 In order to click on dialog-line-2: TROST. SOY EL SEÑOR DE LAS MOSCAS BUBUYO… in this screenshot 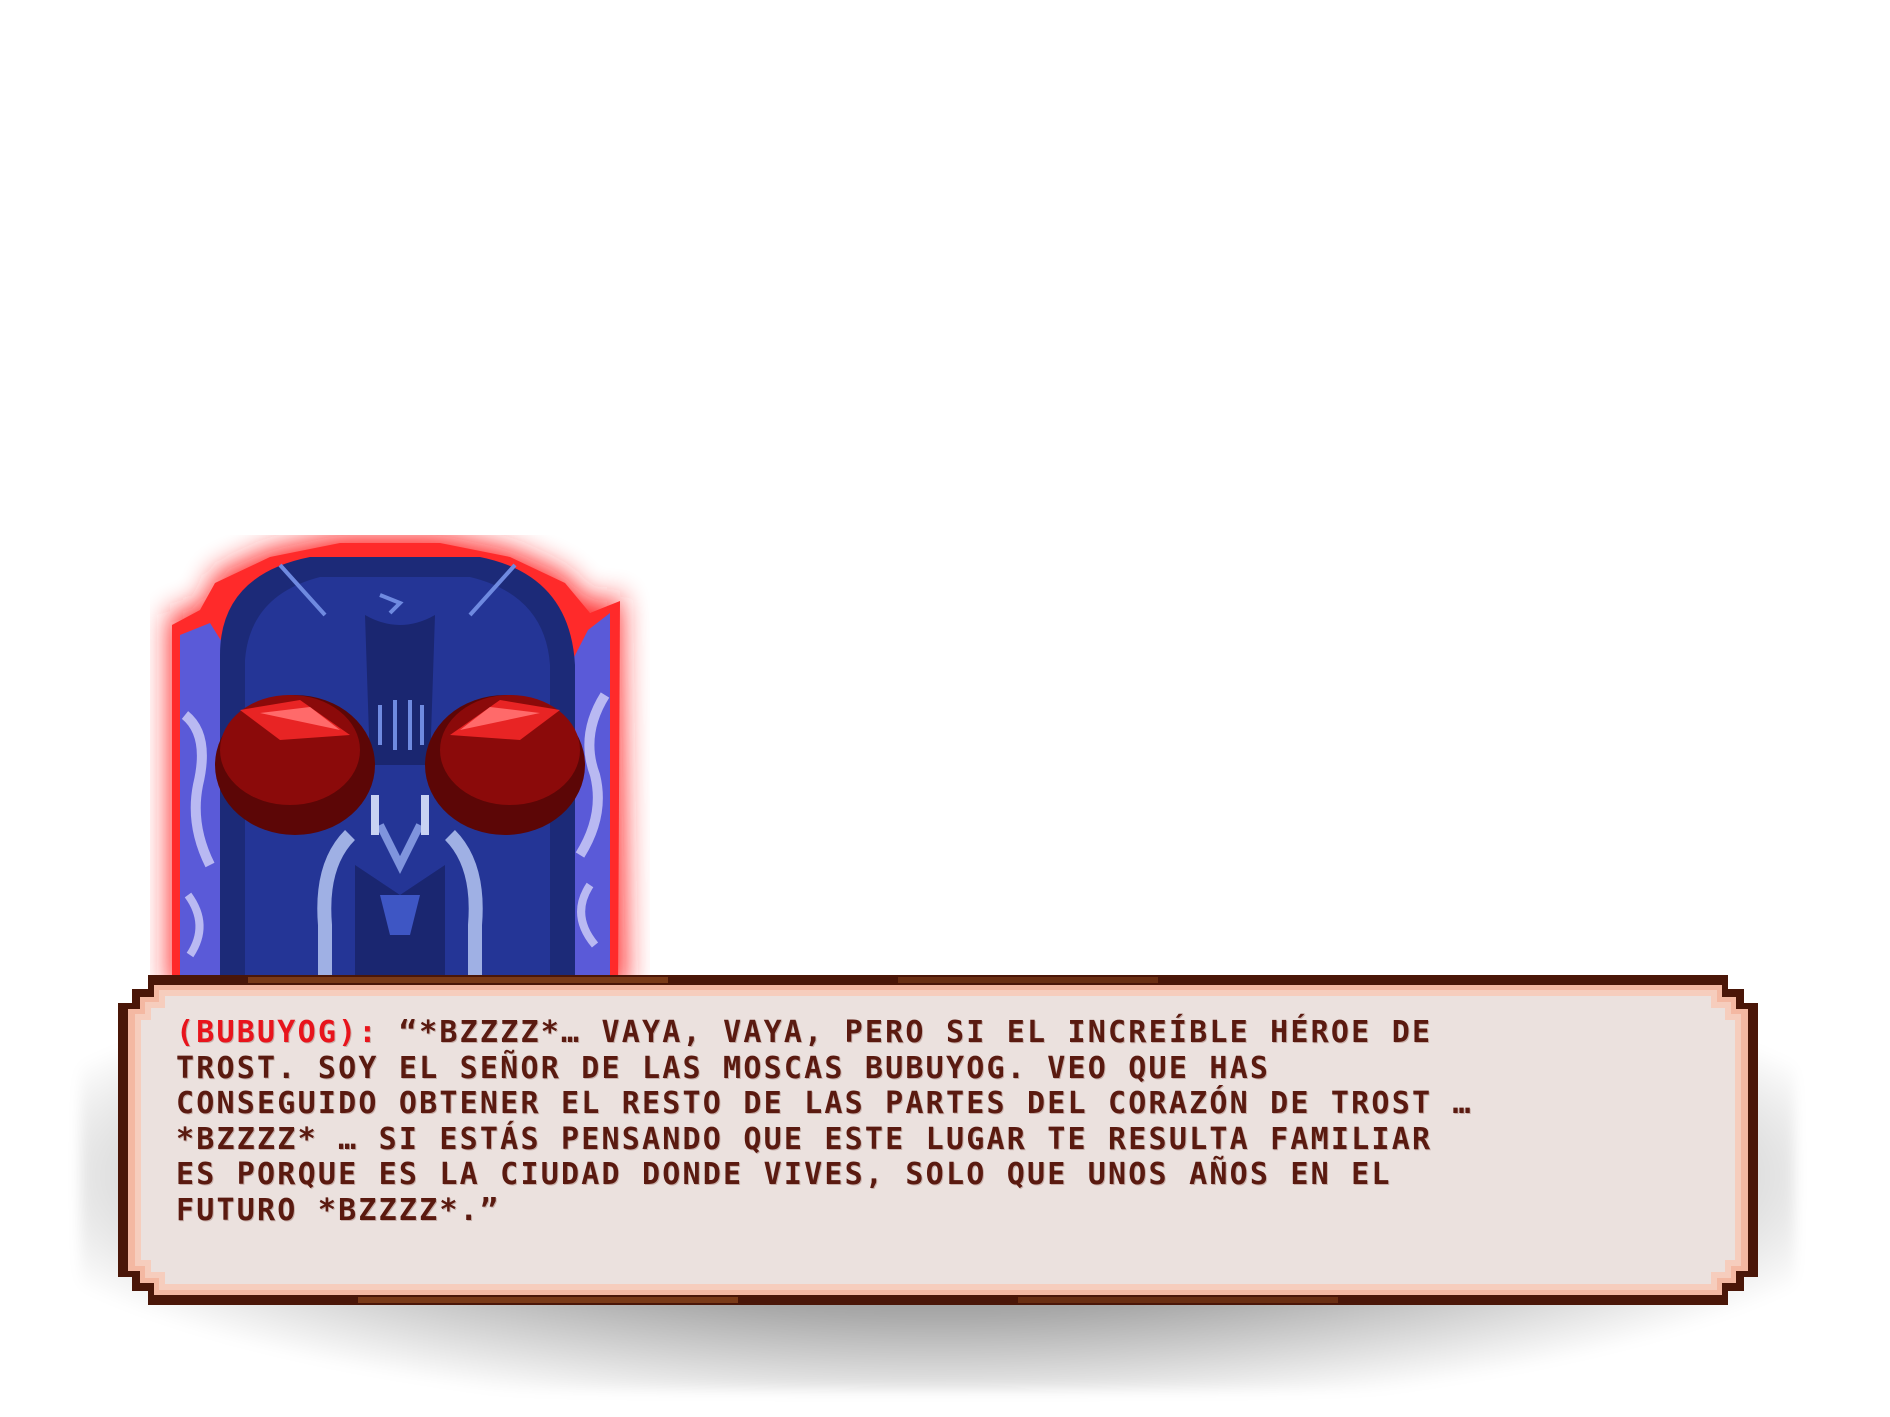, I will do `click(723, 1068)`.